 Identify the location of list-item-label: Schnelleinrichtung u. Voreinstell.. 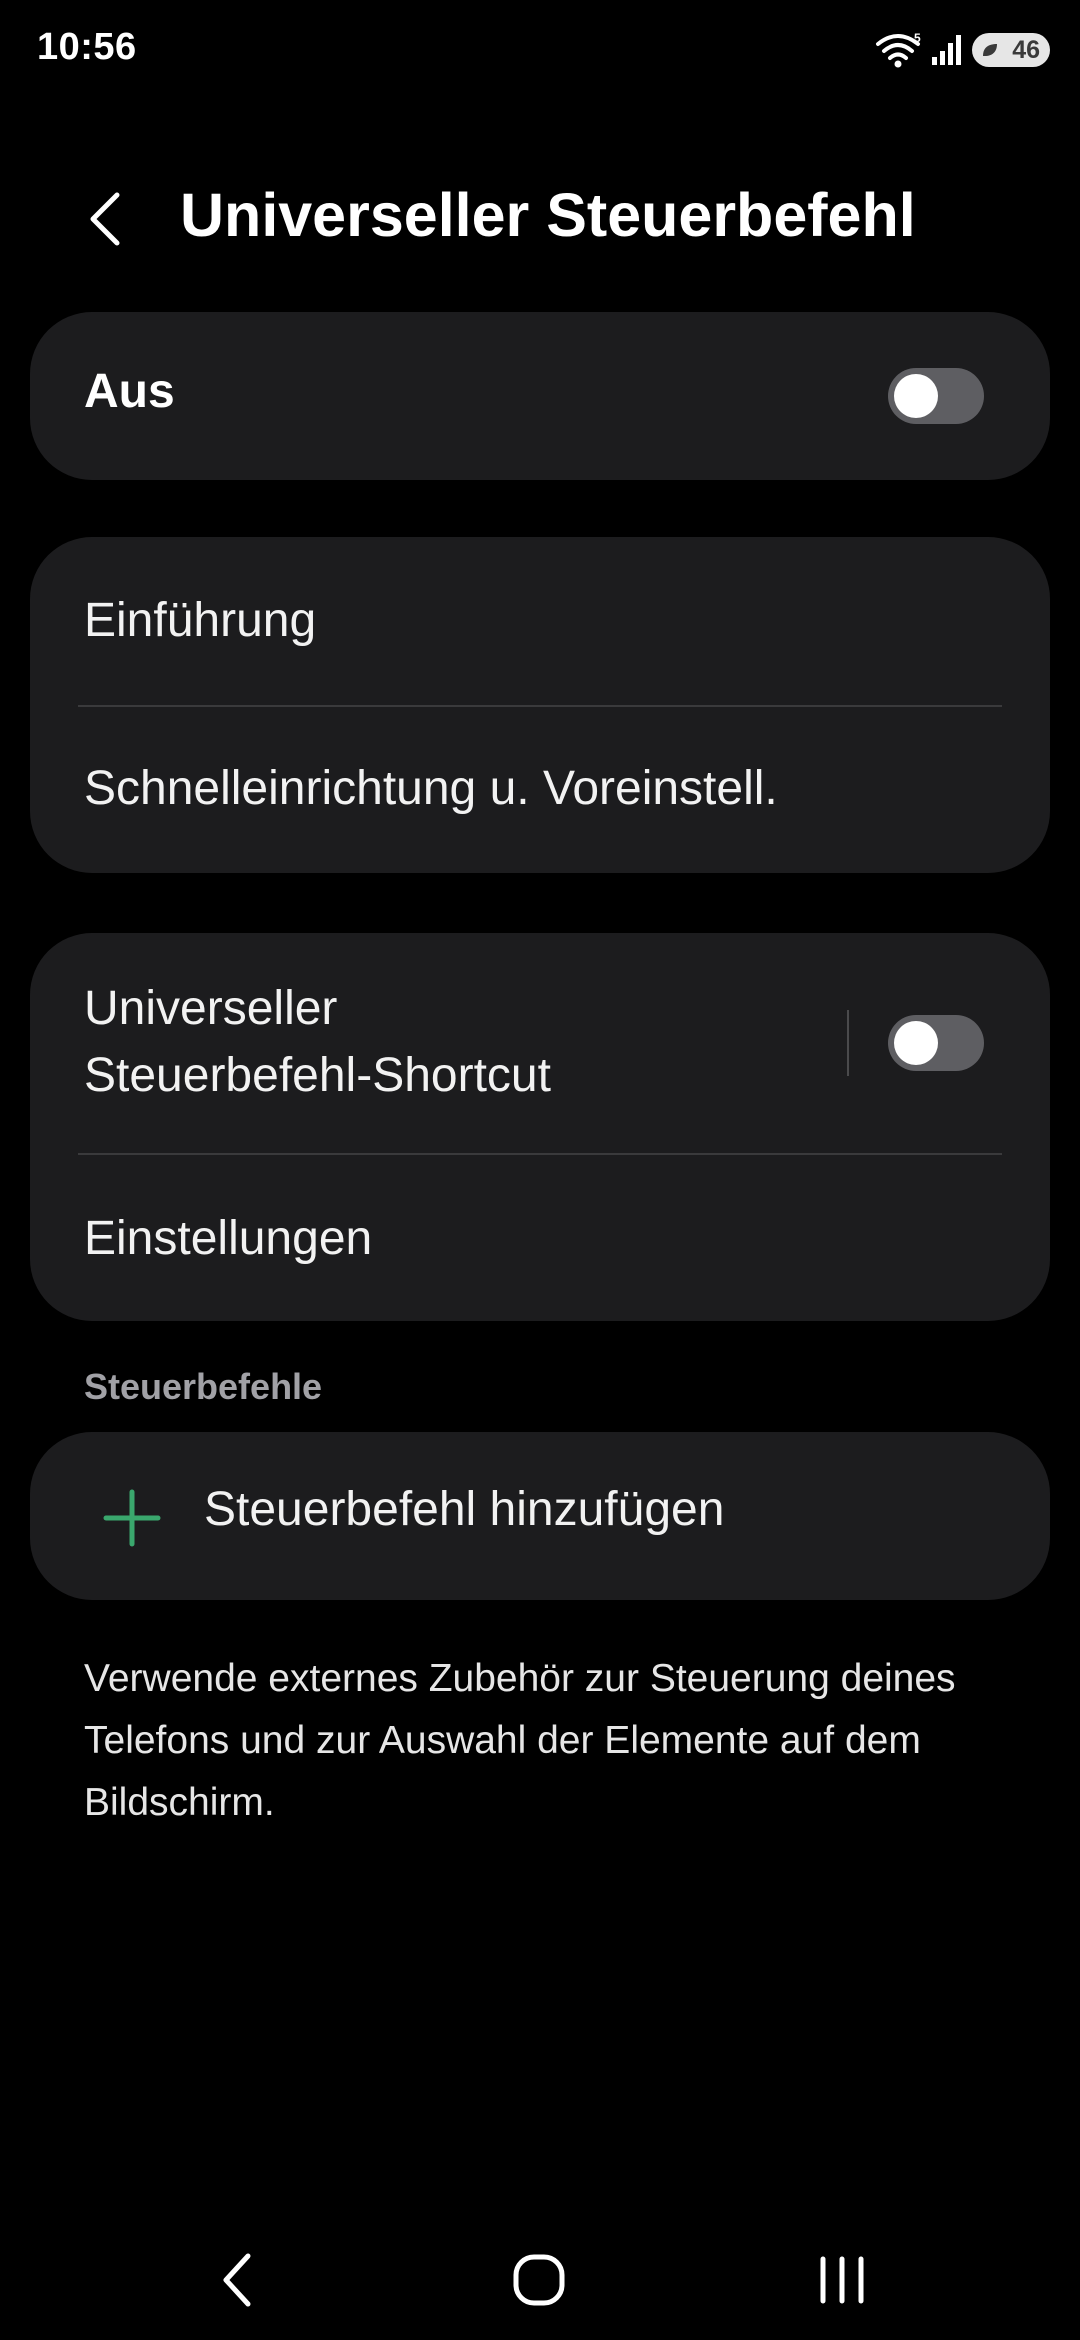
(431, 788).